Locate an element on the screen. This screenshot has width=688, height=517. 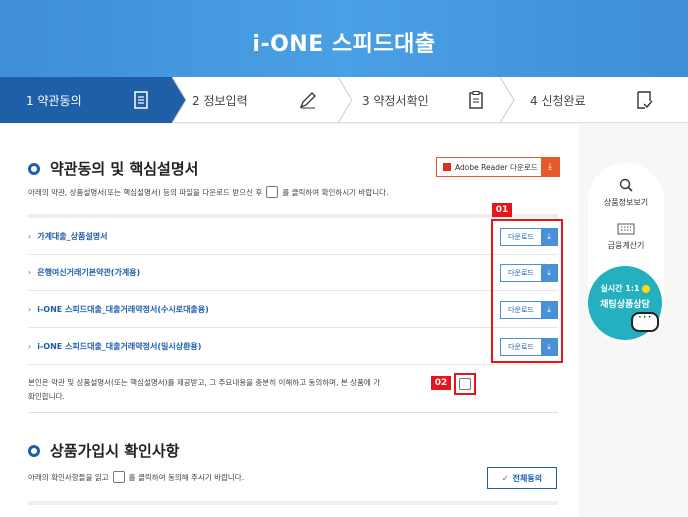
section-2-title: 상품가입시 확인사항 is located at coordinates (115, 451).